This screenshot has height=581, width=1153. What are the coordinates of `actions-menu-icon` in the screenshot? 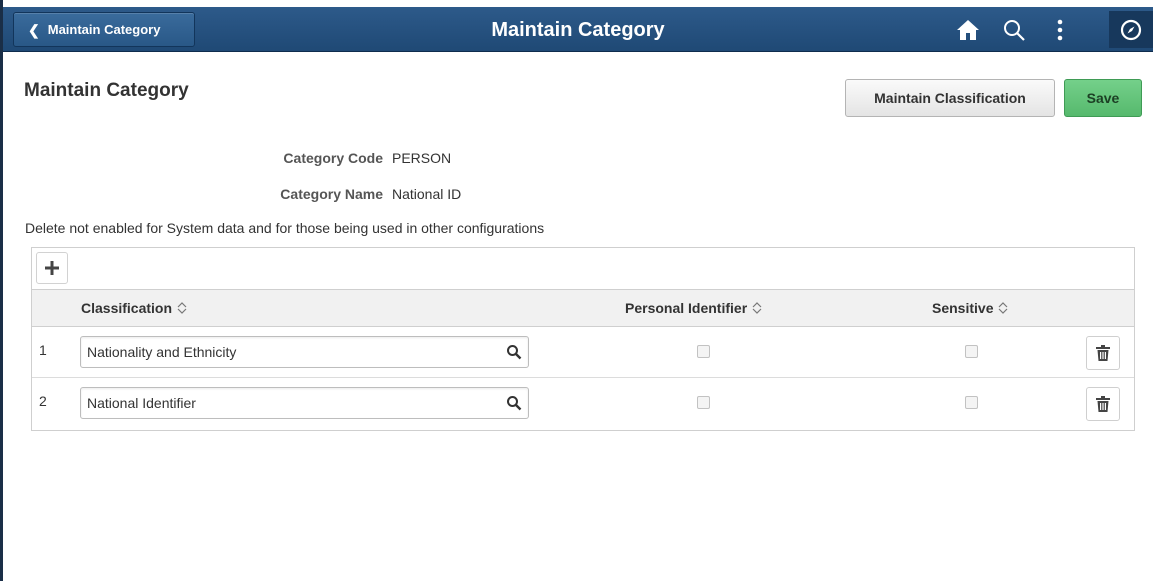 It's located at (1060, 30).